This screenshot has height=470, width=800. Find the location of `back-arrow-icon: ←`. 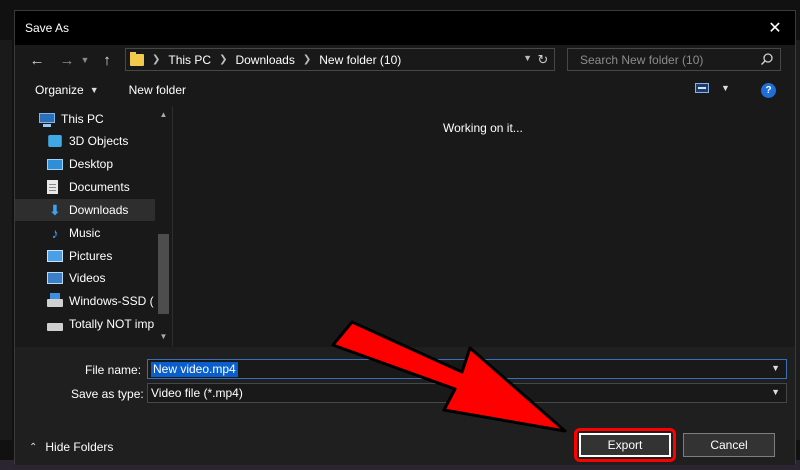

back-arrow-icon: ← is located at coordinates (37, 60).